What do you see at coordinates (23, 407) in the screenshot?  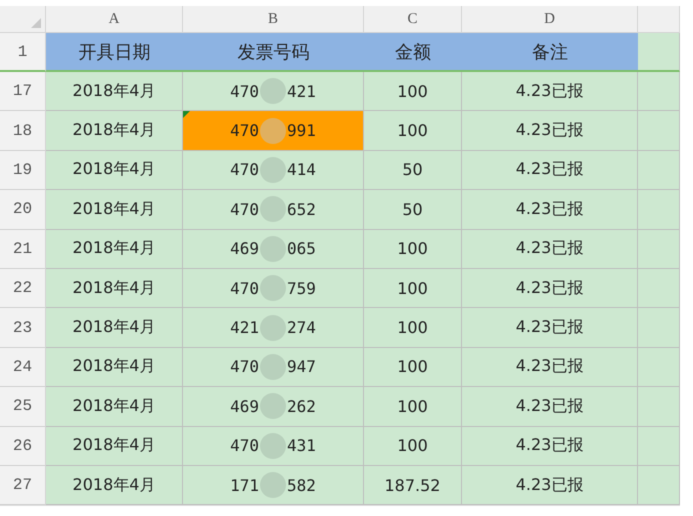 I see `row-header: 25` at bounding box center [23, 407].